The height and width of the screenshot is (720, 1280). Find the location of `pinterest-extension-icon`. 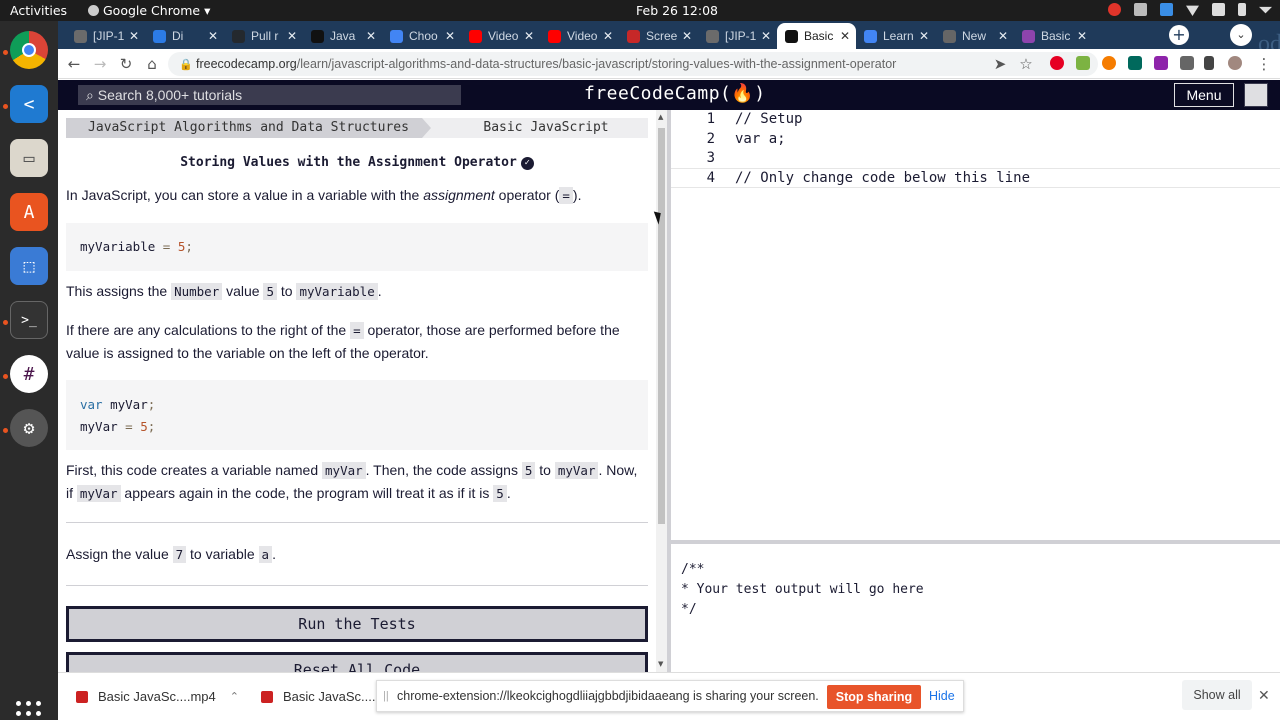

pinterest-extension-icon is located at coordinates (1057, 63).